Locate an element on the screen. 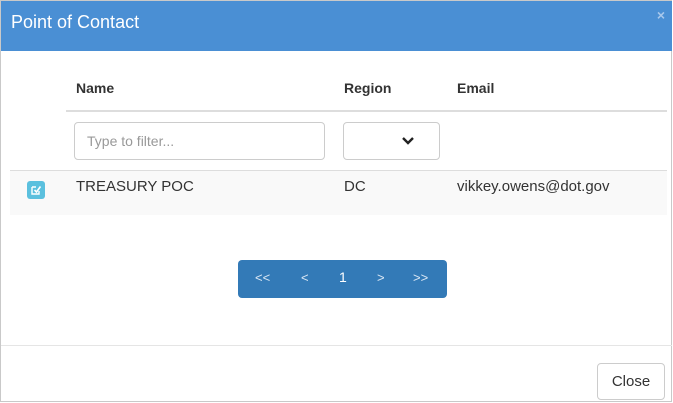  column-header-name: Name is located at coordinates (95, 88).